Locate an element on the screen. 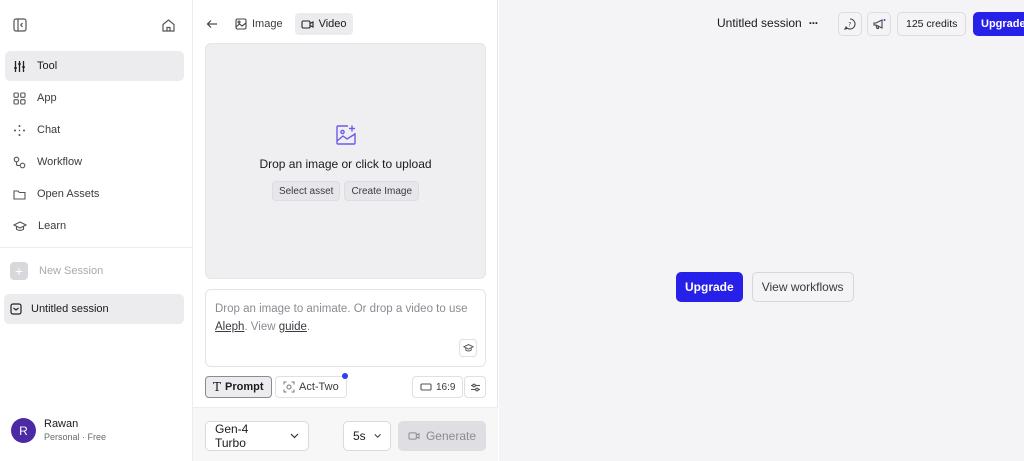 This screenshot has width=1024, height=461. user-profile: R Rawan Personal · Free is located at coordinates (58, 430).